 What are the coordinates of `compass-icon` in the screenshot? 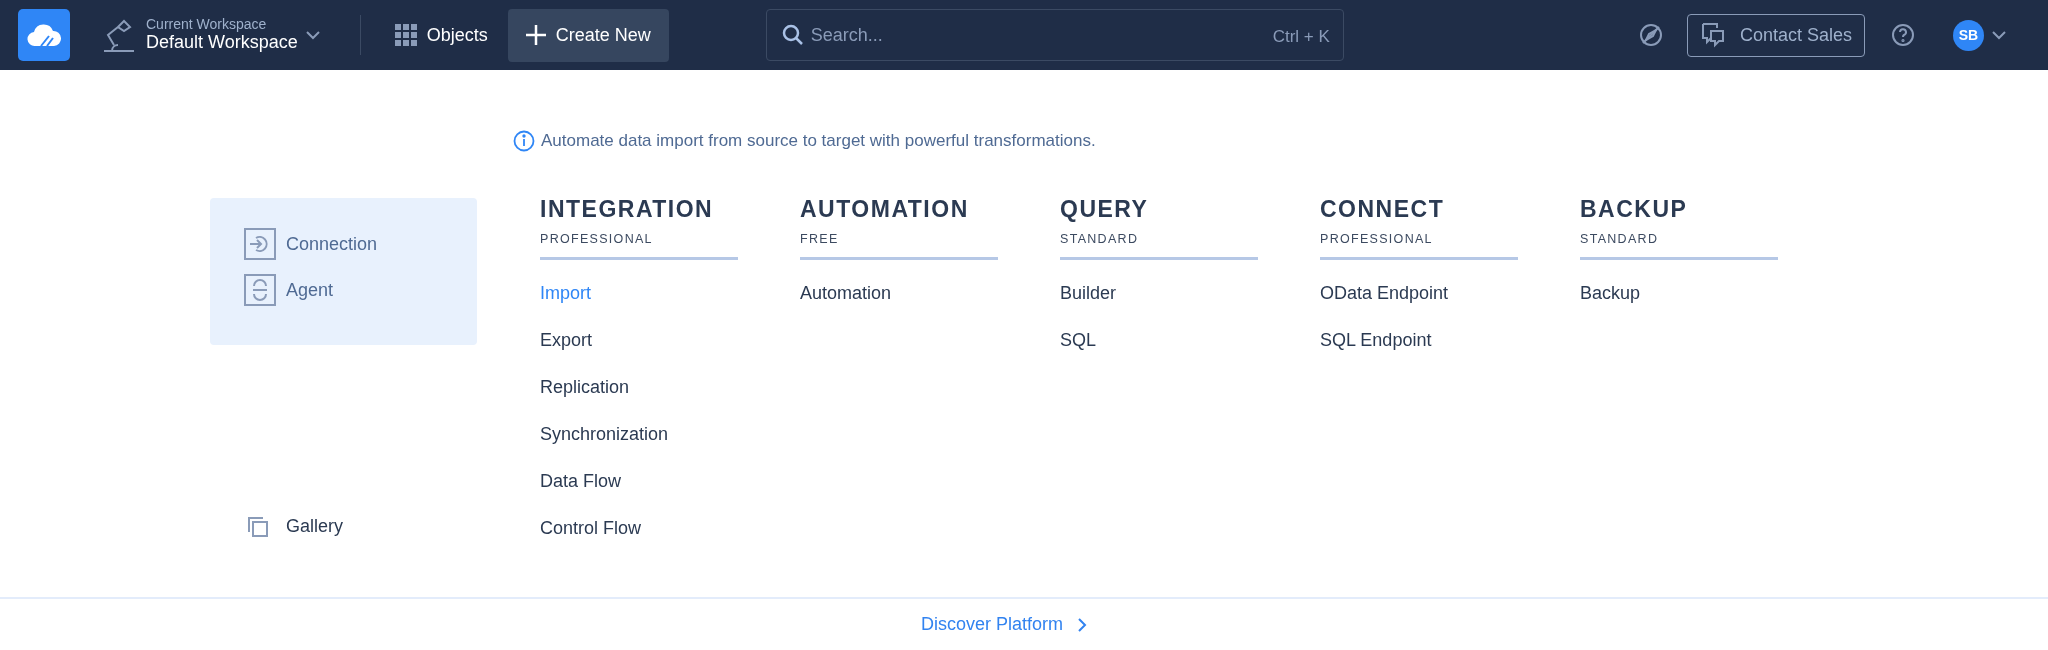 It's located at (1650, 35).